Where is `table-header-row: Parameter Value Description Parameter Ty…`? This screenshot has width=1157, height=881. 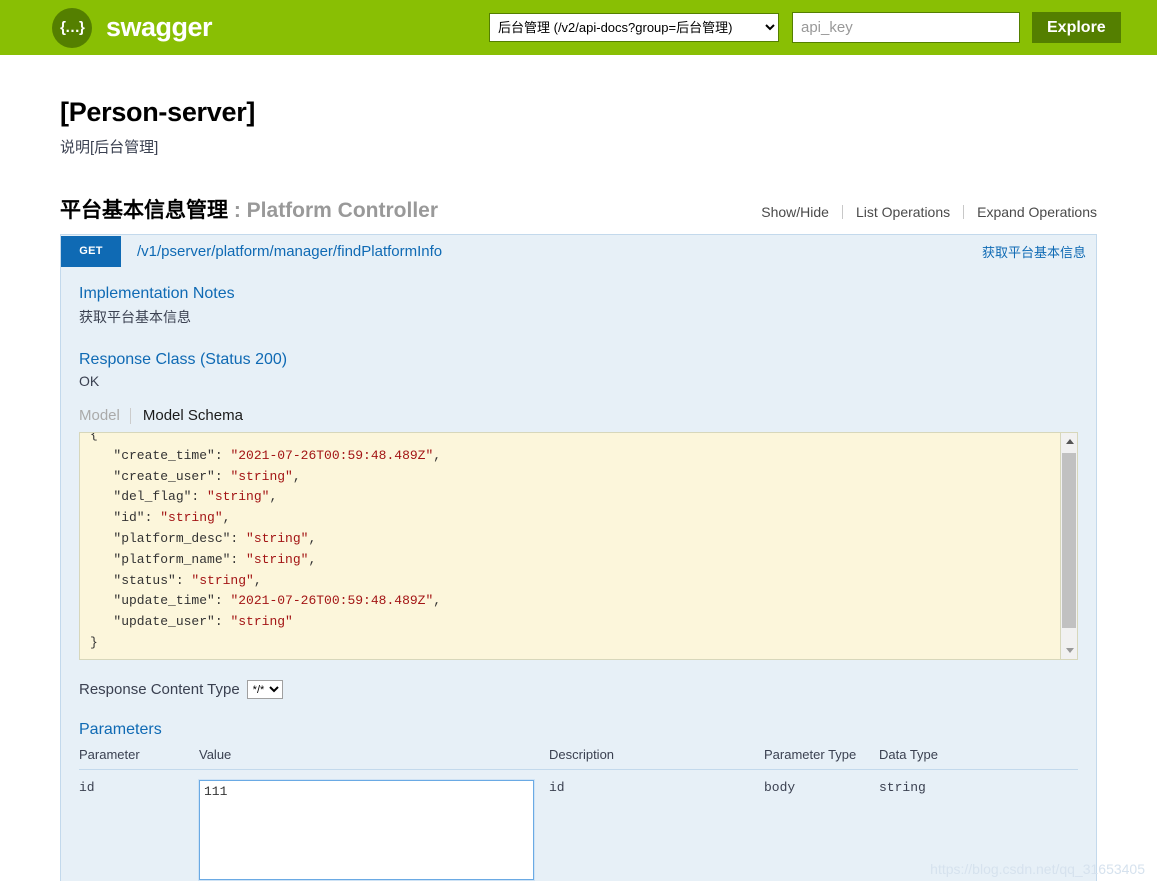
table-header-row: Parameter Value Description Parameter Ty… is located at coordinates (578, 758).